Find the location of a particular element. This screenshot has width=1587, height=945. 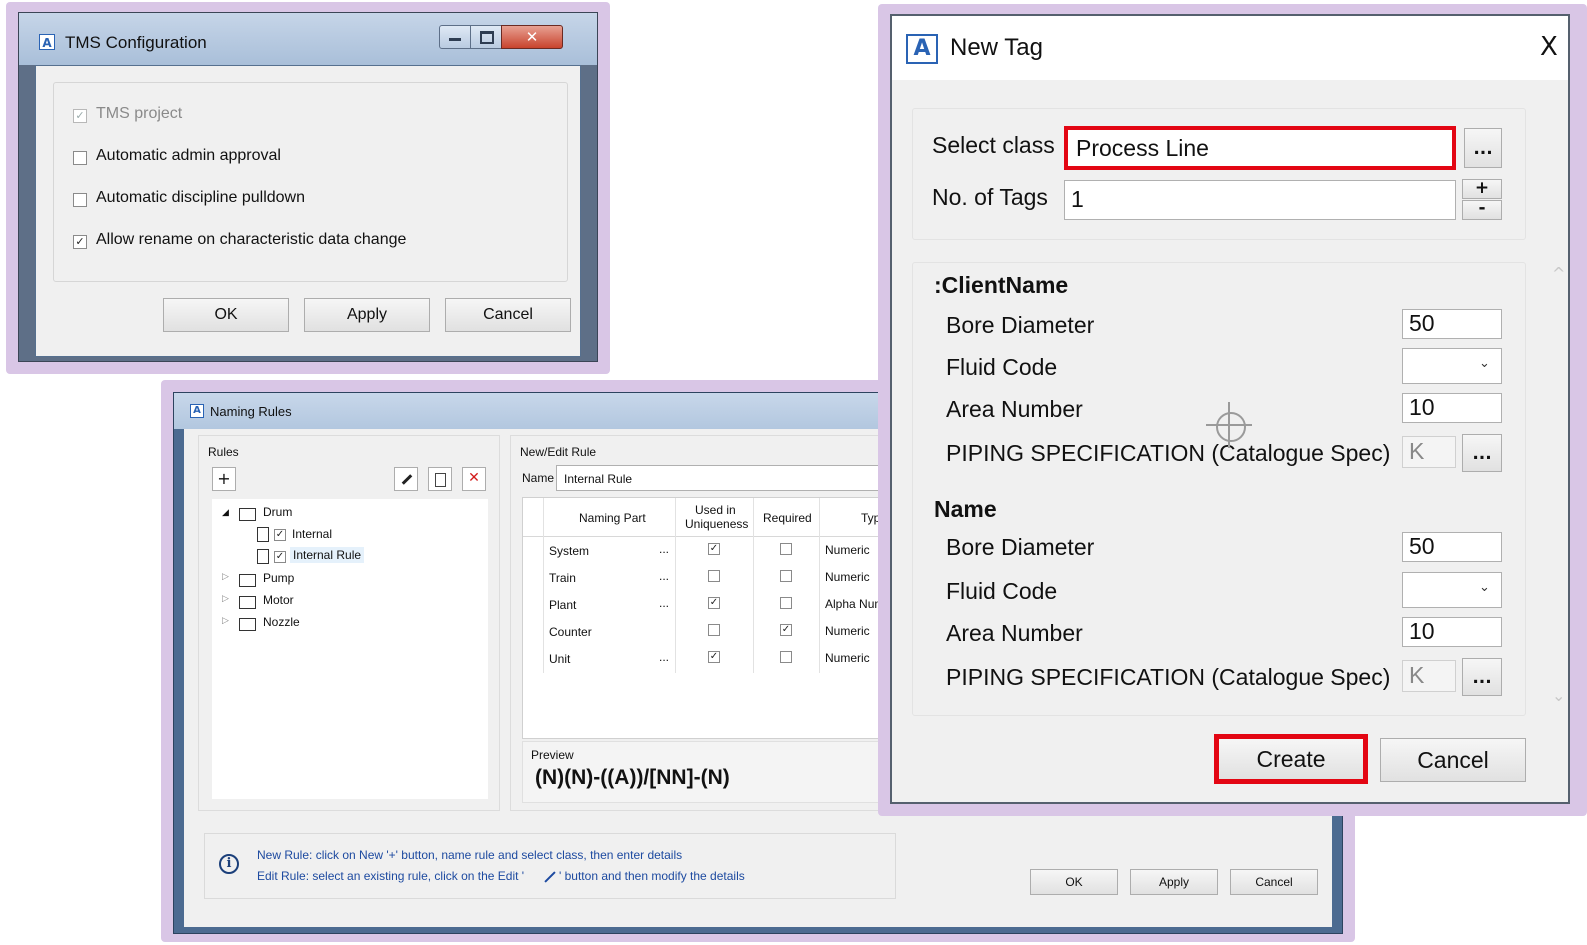

maximize-icon is located at coordinates (487, 37).